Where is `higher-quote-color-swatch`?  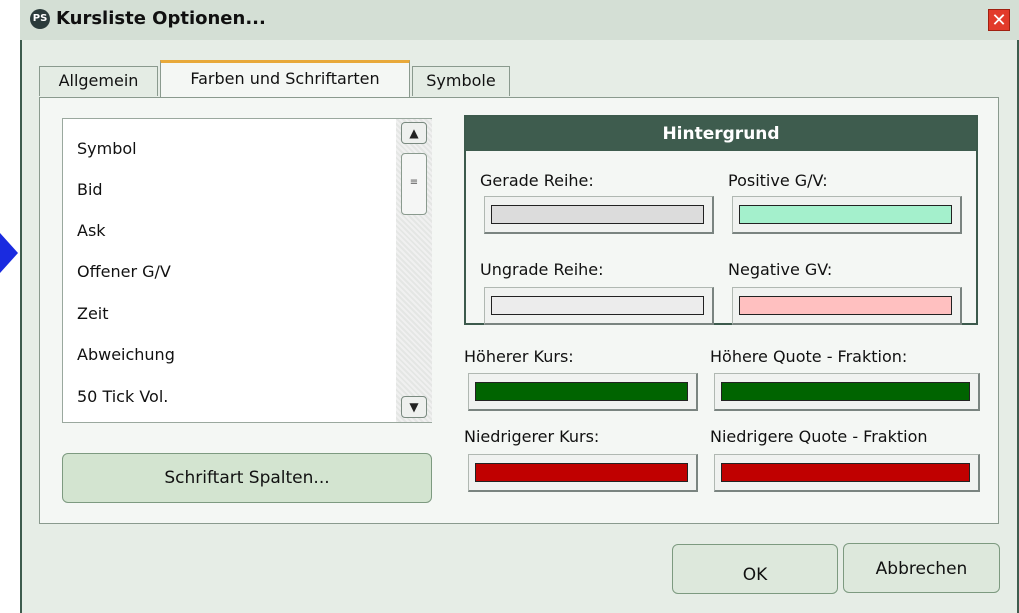
higher-quote-color-swatch is located at coordinates (845, 391).